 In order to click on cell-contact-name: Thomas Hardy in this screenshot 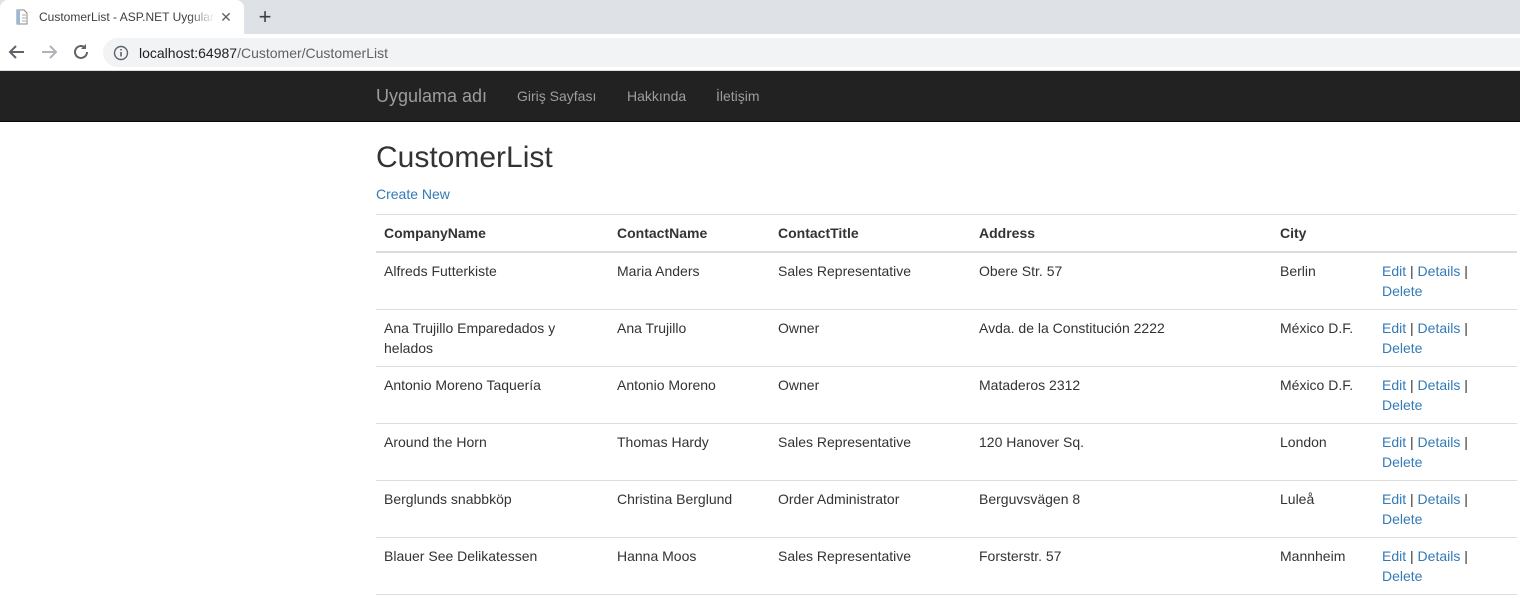, I will do `click(689, 452)`.